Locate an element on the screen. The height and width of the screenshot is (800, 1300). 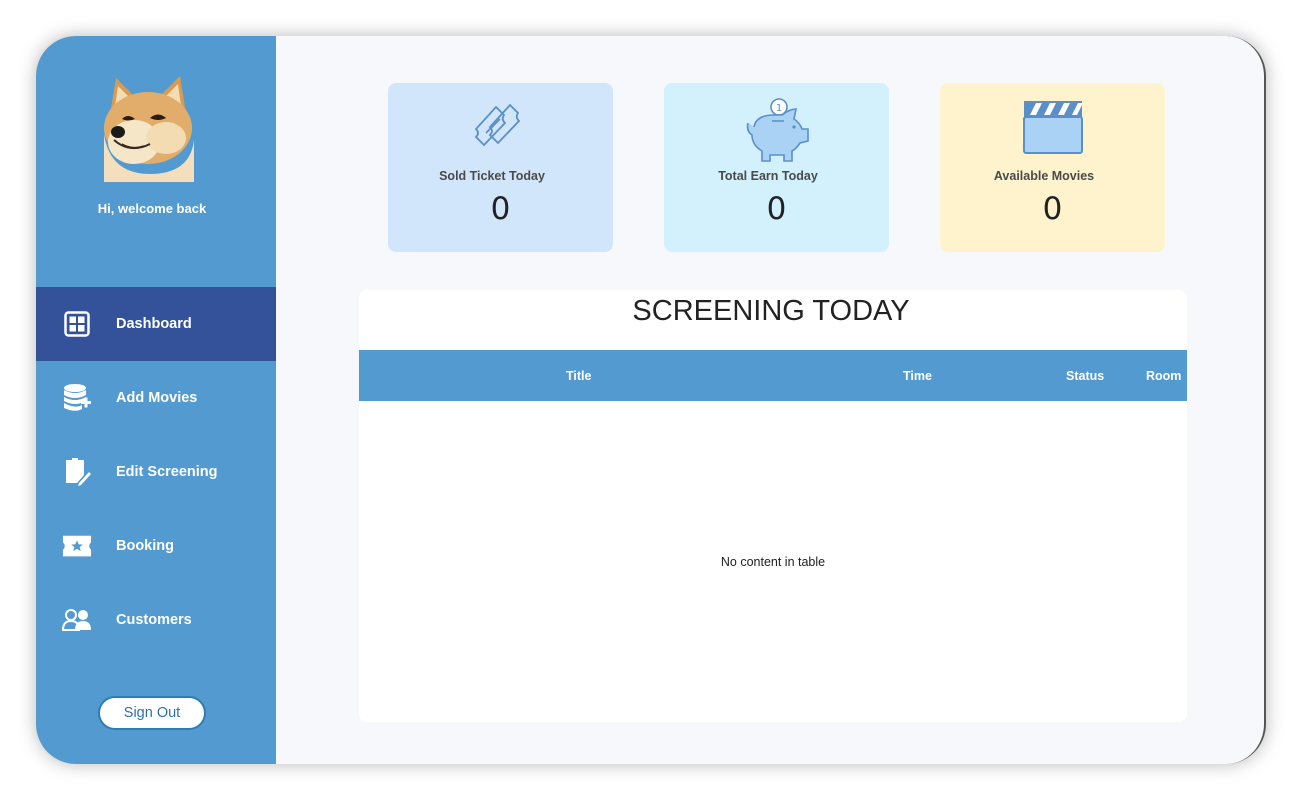
sidebar-item-label: Add Movies is located at coordinates (157, 398).